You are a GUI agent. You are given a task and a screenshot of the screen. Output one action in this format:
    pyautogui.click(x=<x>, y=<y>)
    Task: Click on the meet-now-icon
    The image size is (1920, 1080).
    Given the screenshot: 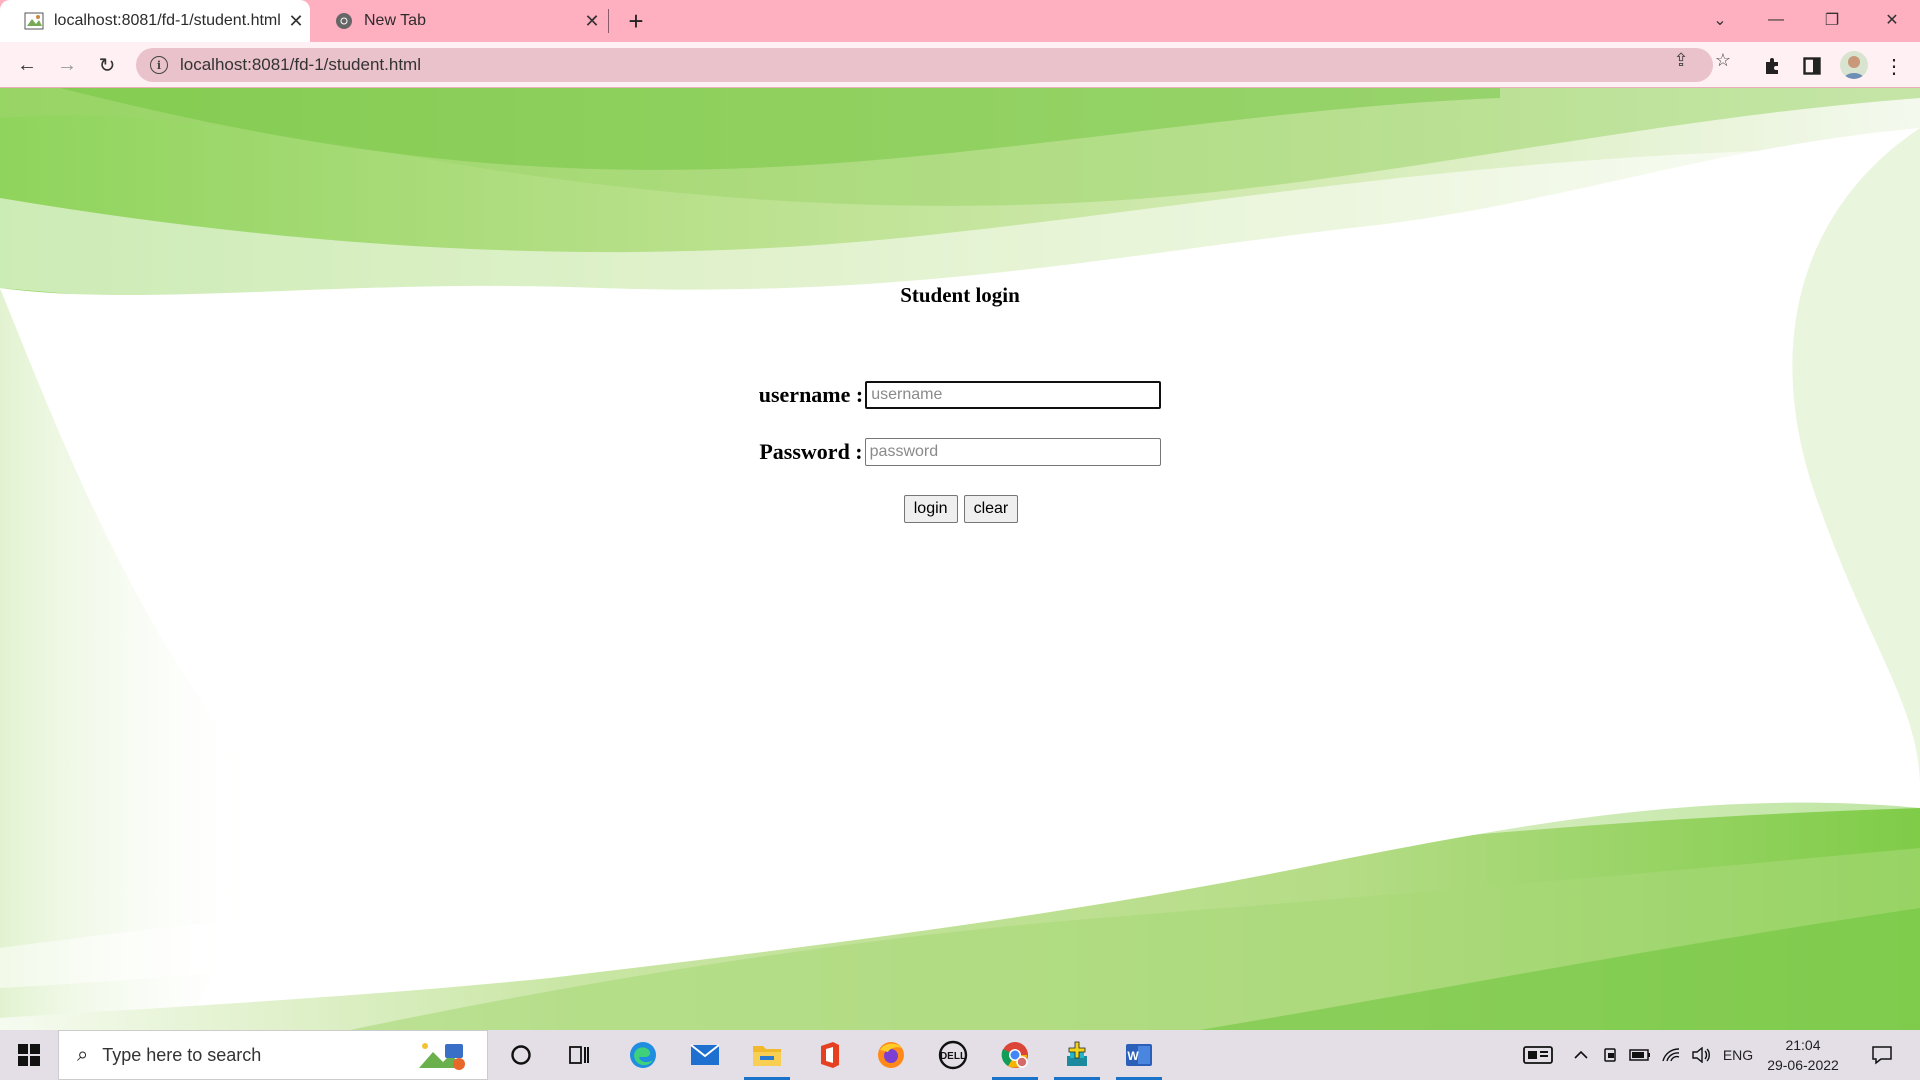 What is the action you would take?
    pyautogui.click(x=1611, y=1055)
    